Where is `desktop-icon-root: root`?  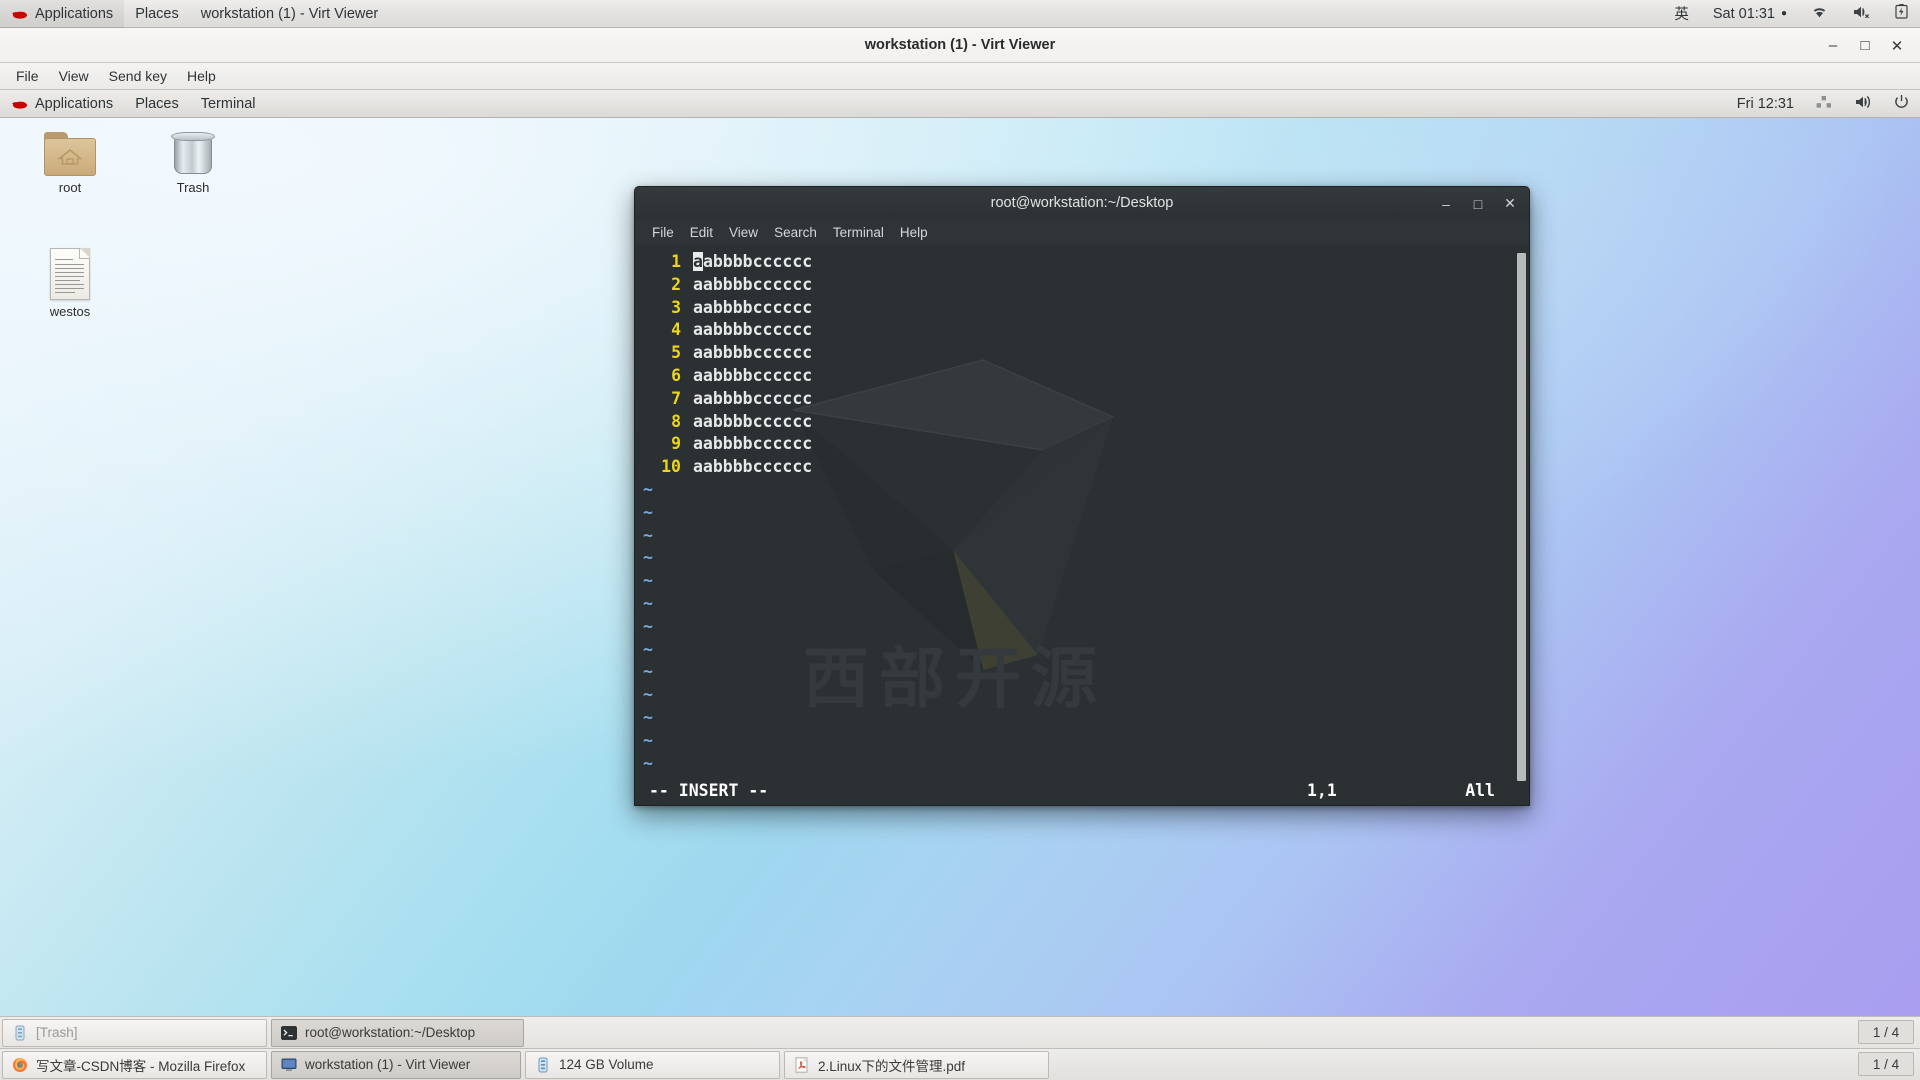
desktop-icon-root: root is located at coordinates (70, 163).